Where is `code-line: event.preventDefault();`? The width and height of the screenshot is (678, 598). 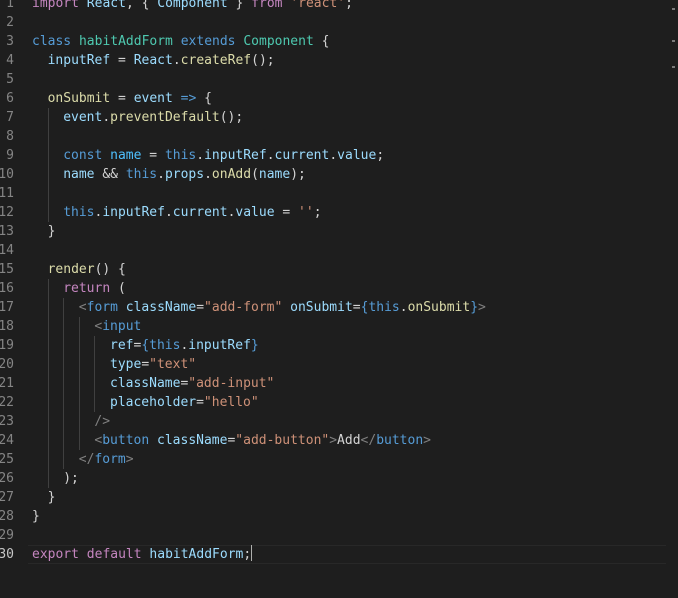 code-line: event.preventDefault(); is located at coordinates (349, 117).